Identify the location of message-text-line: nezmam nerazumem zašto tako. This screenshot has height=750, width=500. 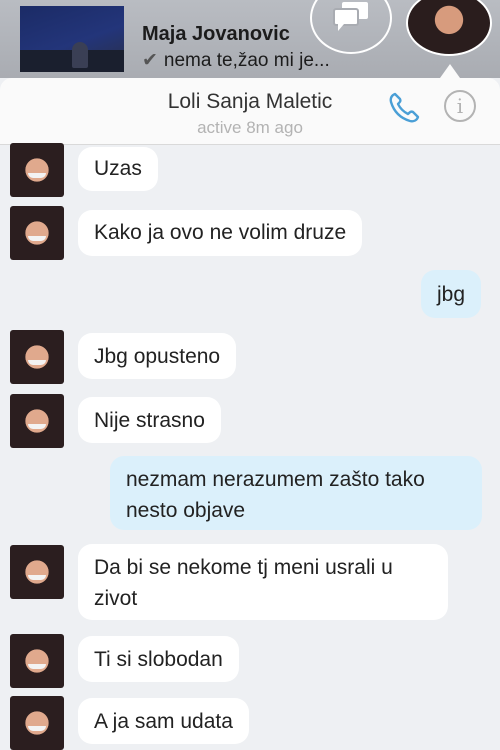
(275, 479).